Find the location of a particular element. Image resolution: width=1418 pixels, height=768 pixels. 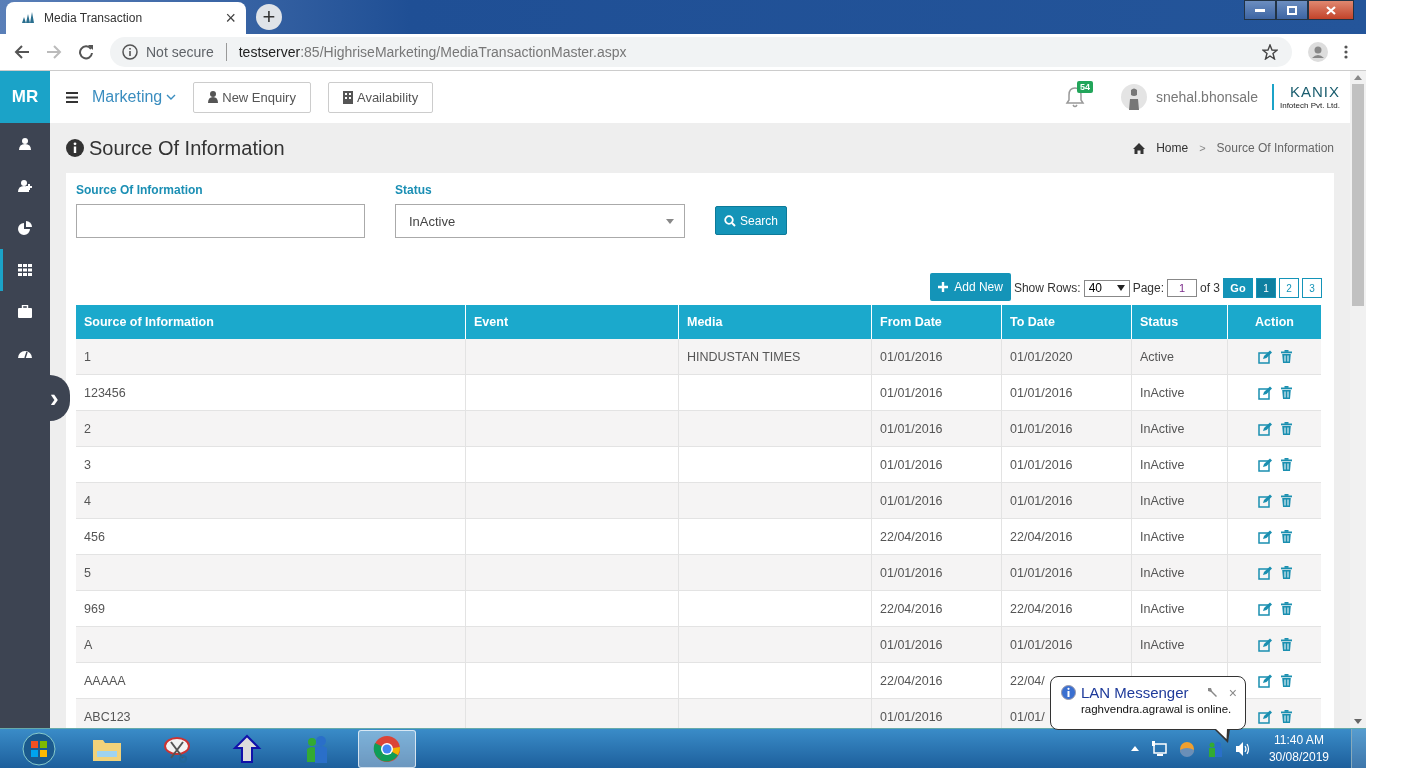

sun-icon is located at coordinates (1186, 748).